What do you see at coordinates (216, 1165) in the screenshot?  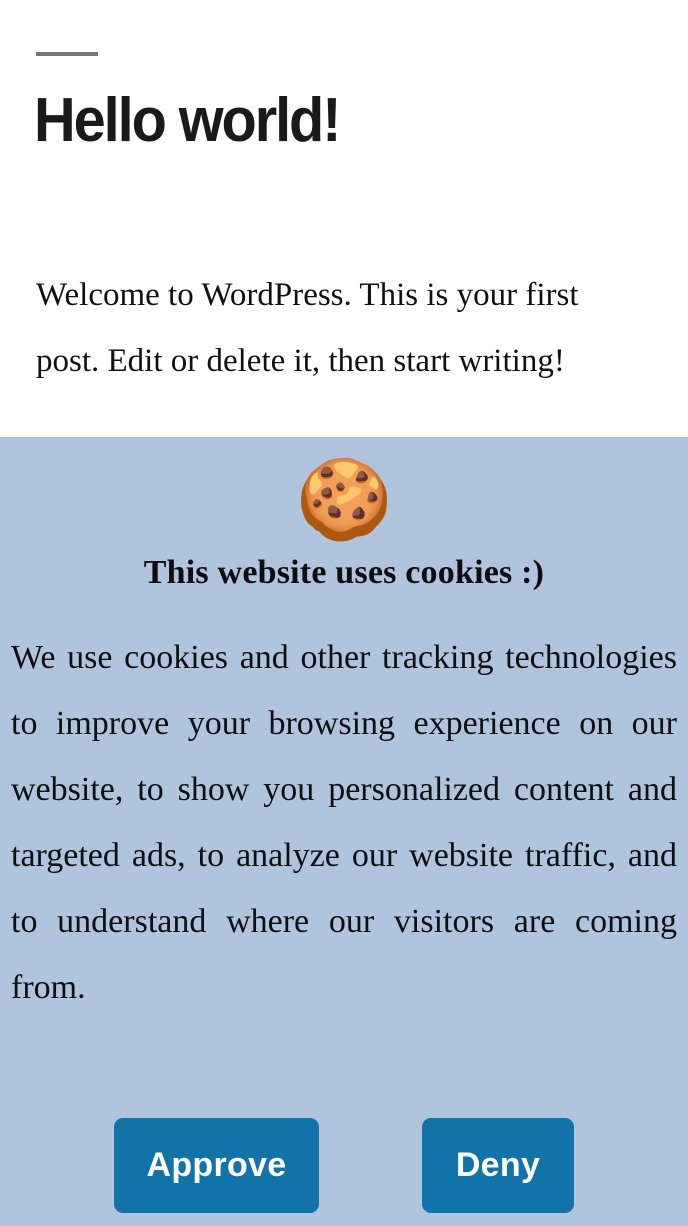 I see `approve-button: Approve` at bounding box center [216, 1165].